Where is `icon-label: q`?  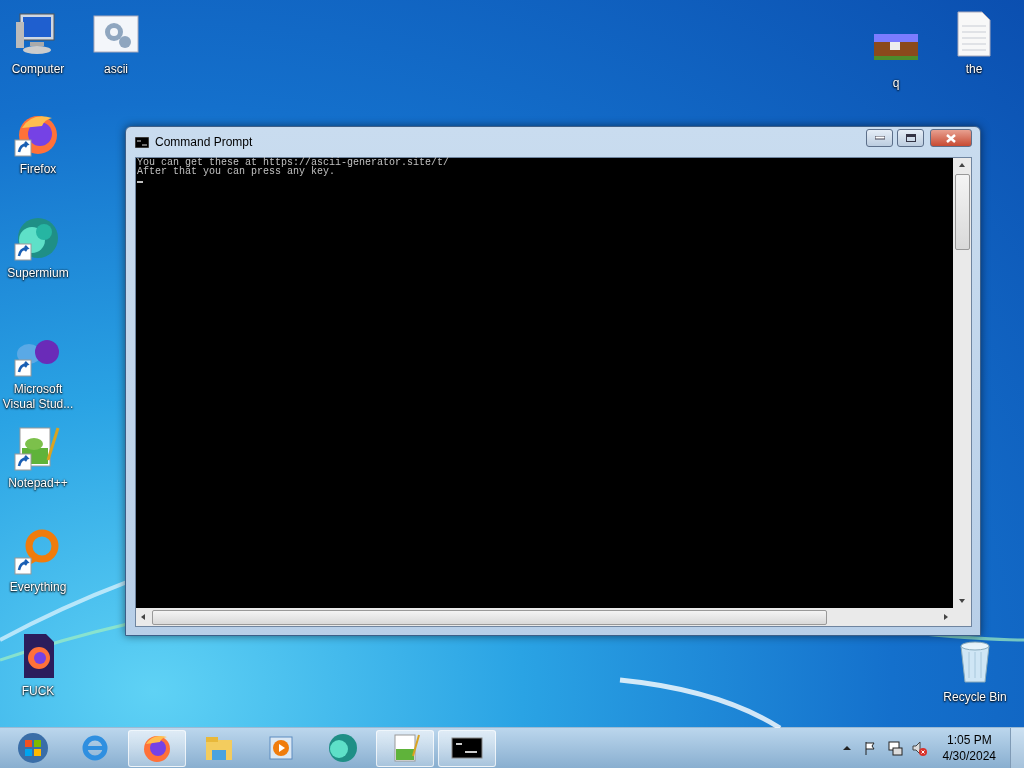
icon-label: q is located at coordinates (896, 83).